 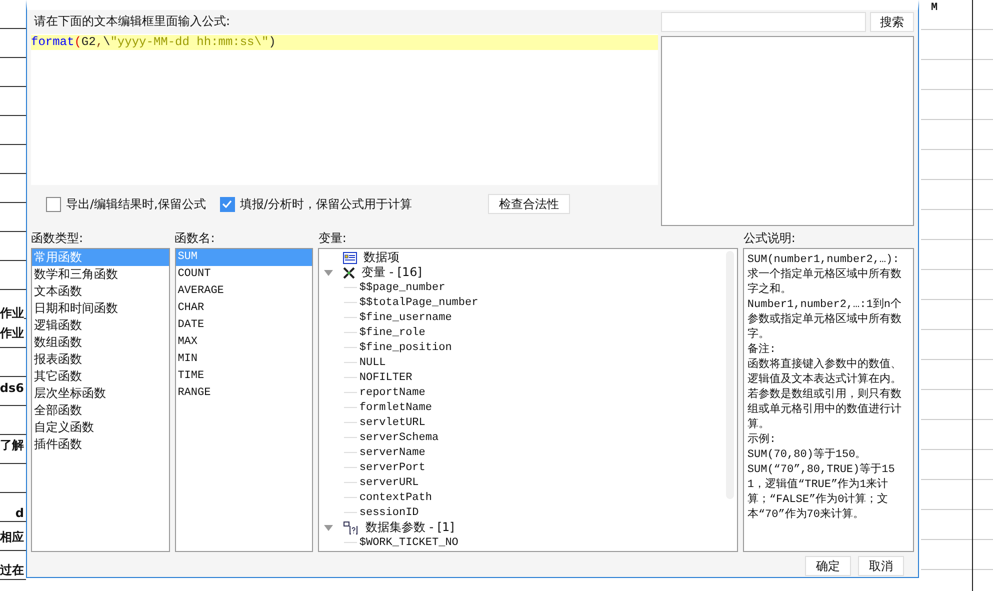 I want to click on option-label: 填报/分析时，保留公式用于计算, so click(x=326, y=204).